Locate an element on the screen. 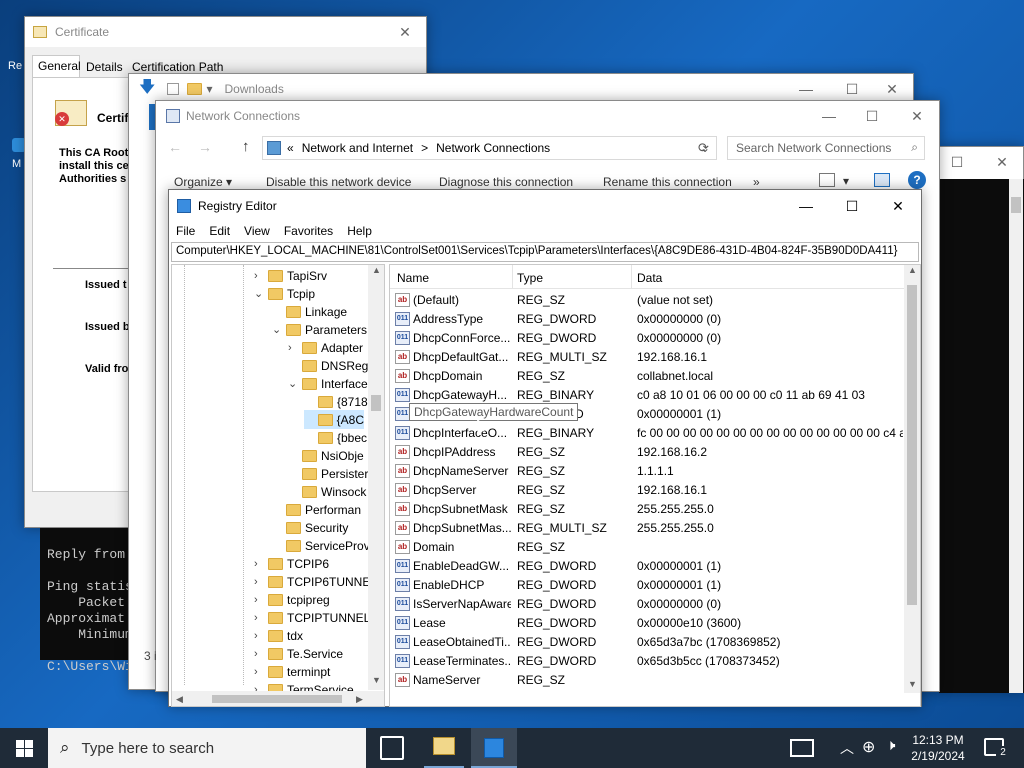 This screenshot has width=1024, height=768. nav-back-icon: ← is located at coordinates (175, 147).